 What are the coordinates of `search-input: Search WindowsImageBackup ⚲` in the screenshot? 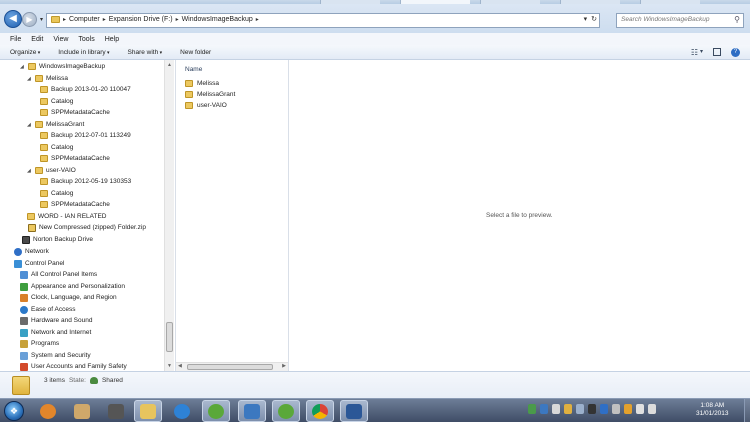 It's located at (680, 20).